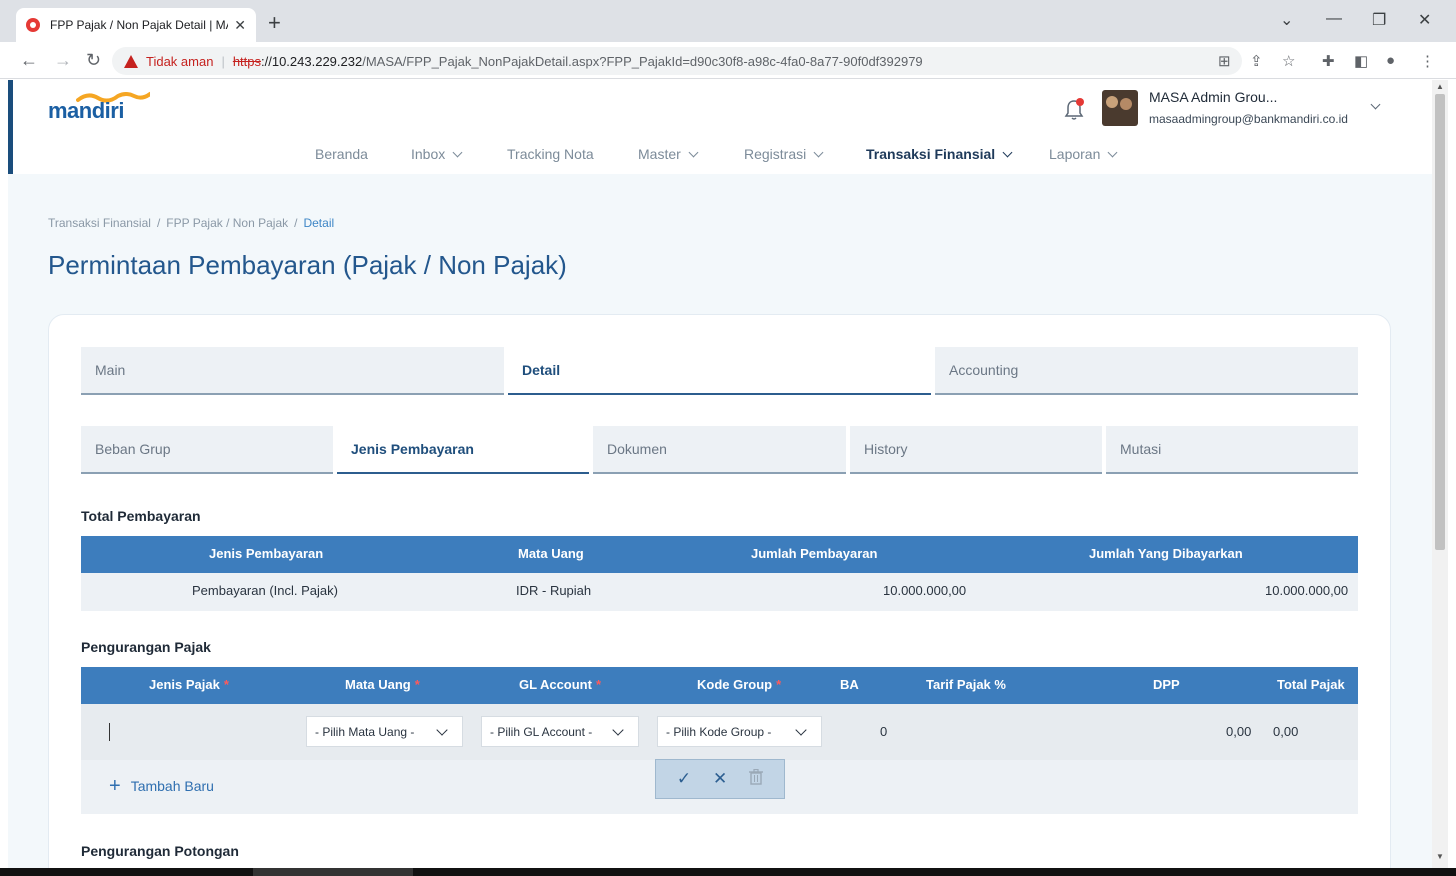 The height and width of the screenshot is (876, 1456). What do you see at coordinates (179, 61) in the screenshot?
I see `security-label: Tidak aman` at bounding box center [179, 61].